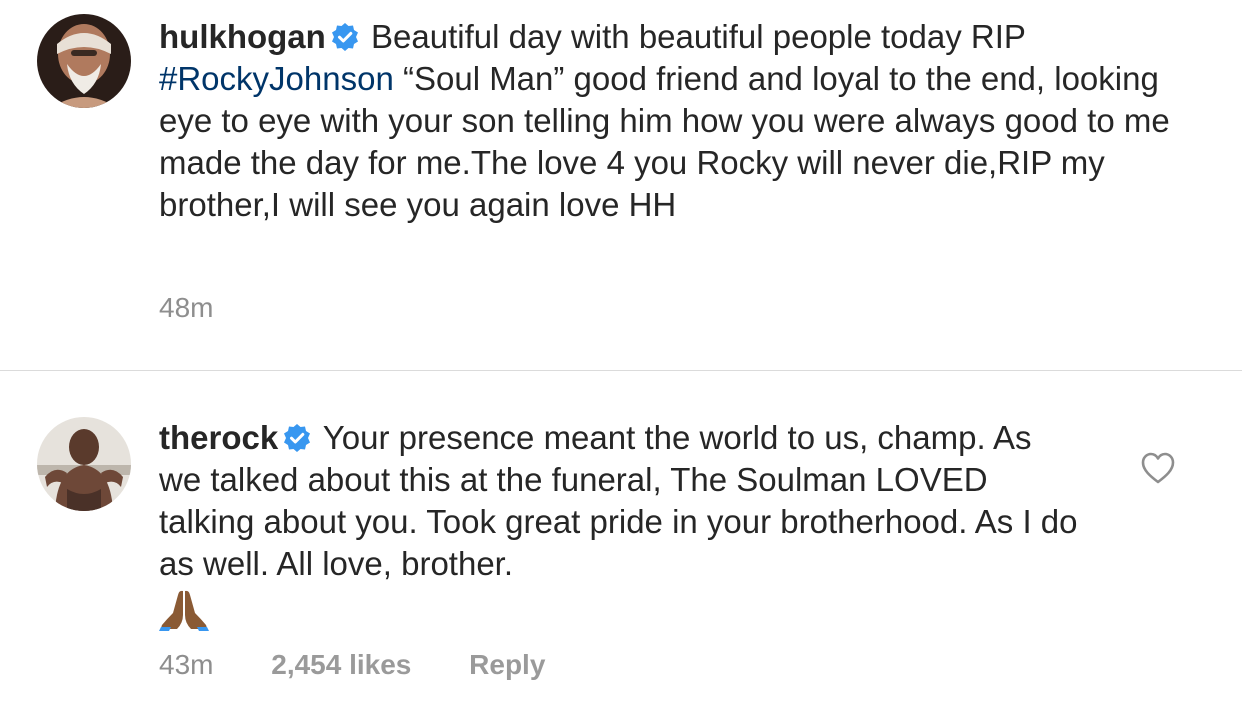 Image resolution: width=1242 pixels, height=717 pixels. I want to click on heart-icon, so click(1158, 468).